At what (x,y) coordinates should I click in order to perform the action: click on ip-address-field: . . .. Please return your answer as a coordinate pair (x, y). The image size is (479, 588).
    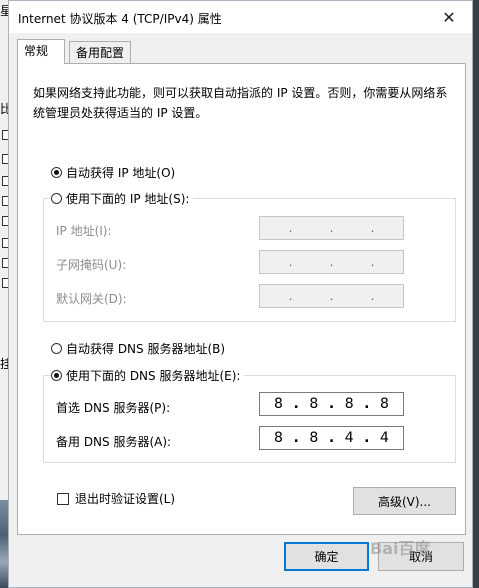
    Looking at the image, I should click on (331, 228).